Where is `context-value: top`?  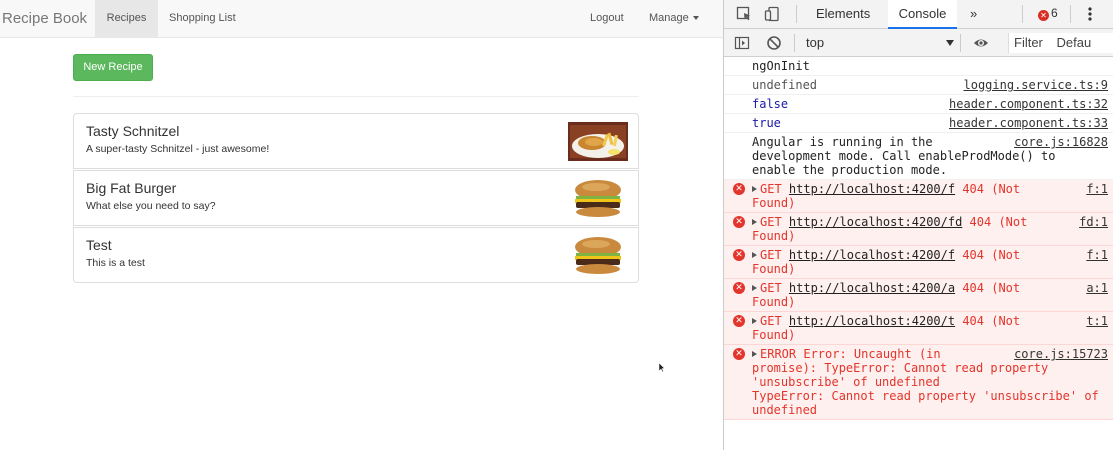
context-value: top is located at coordinates (815, 42).